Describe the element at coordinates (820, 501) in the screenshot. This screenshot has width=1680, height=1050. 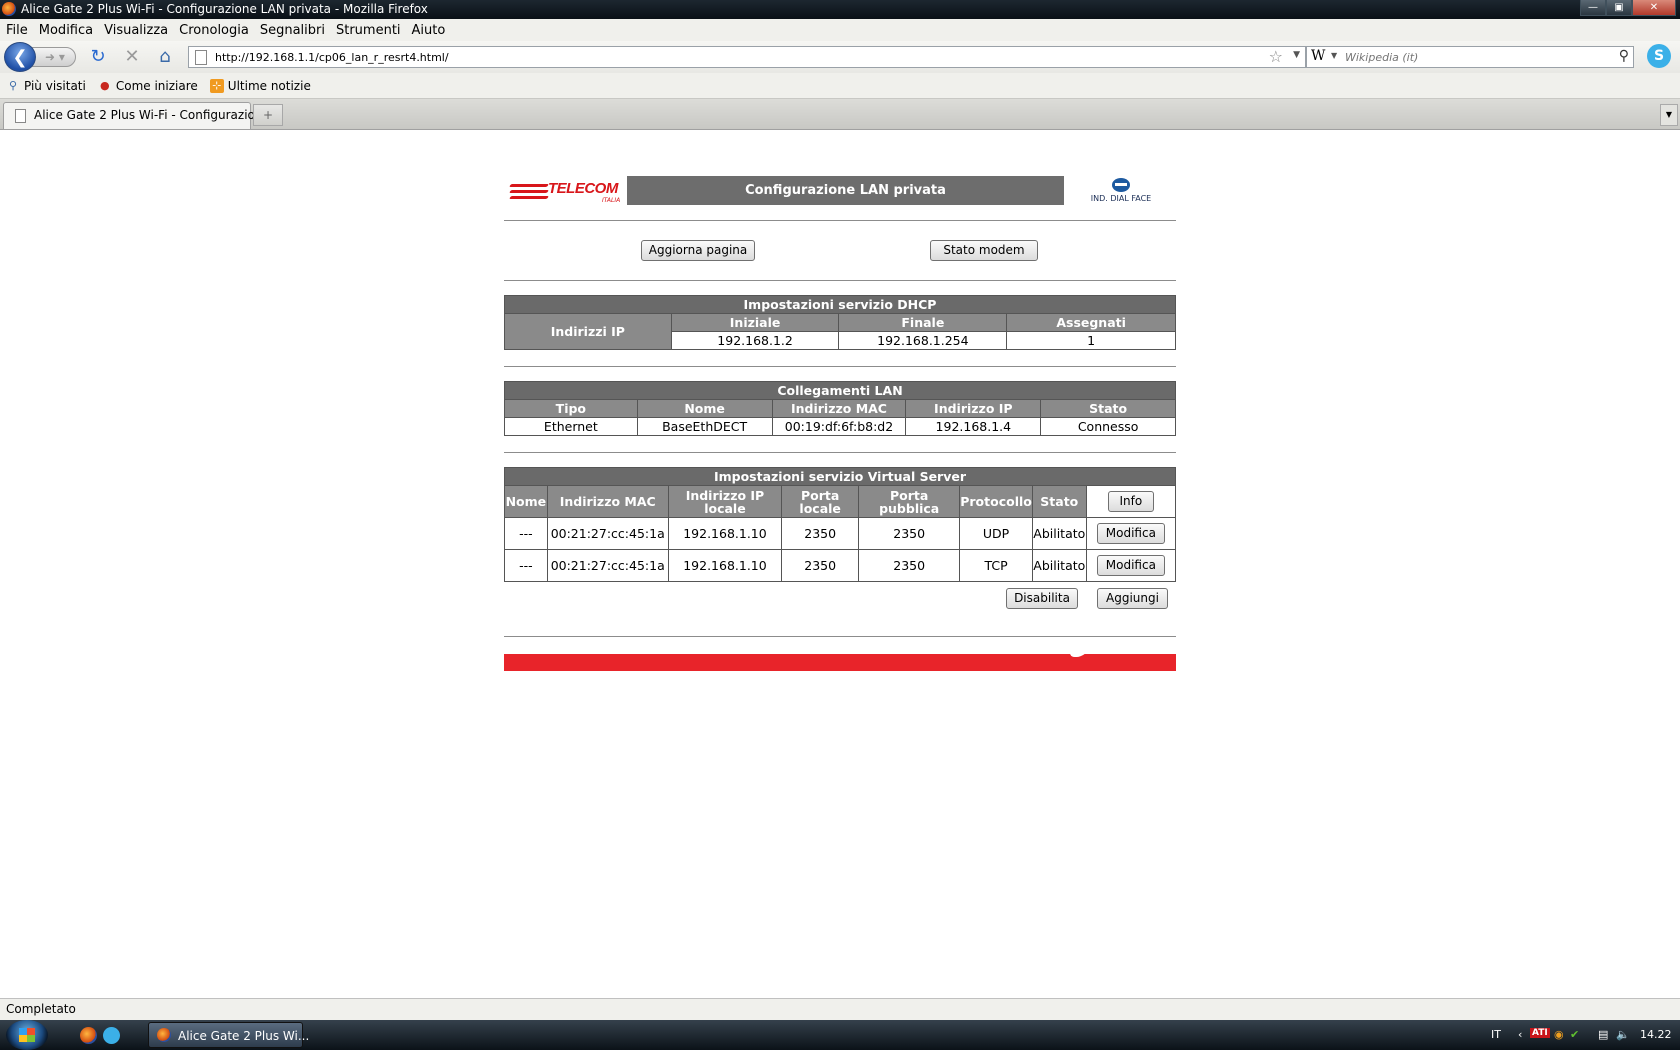
I see `vs-header-local-port: Porta locale` at that location.